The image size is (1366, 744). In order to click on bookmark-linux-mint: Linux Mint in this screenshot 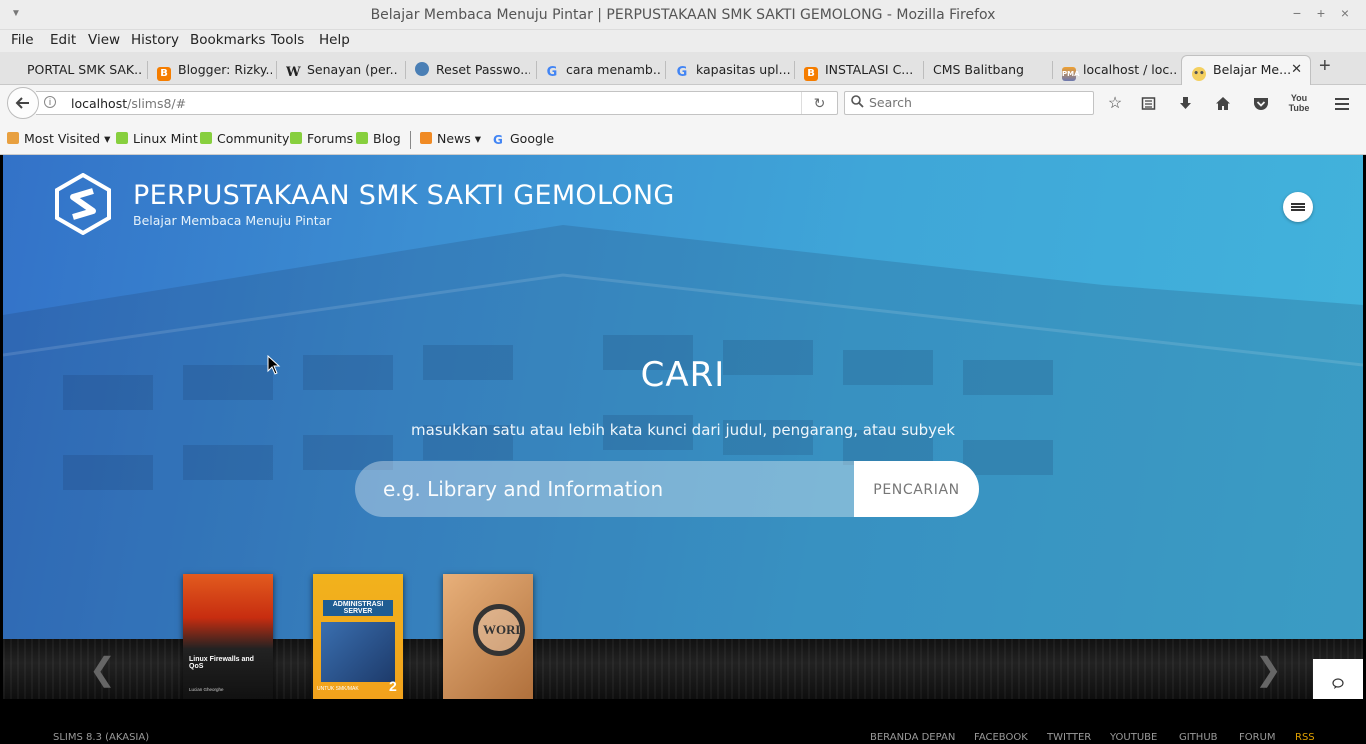, I will do `click(157, 138)`.